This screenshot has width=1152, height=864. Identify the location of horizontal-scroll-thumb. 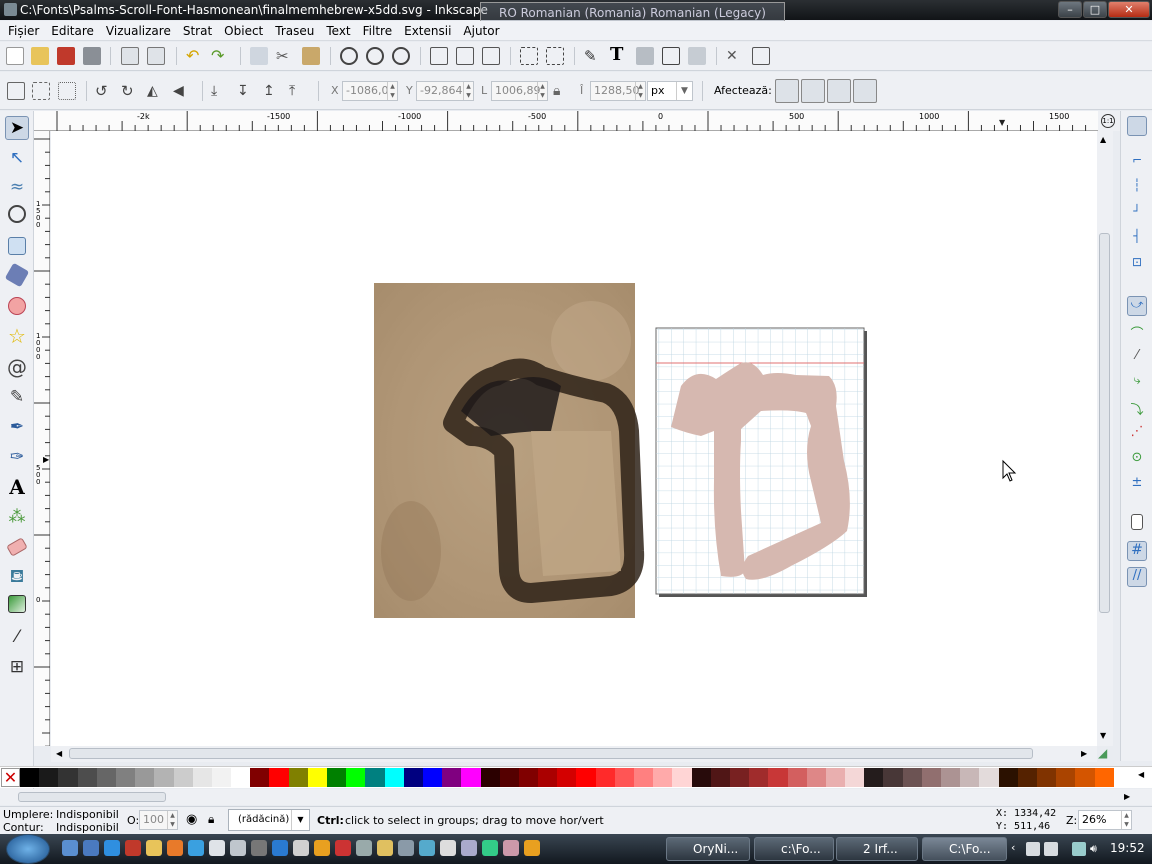
(551, 753).